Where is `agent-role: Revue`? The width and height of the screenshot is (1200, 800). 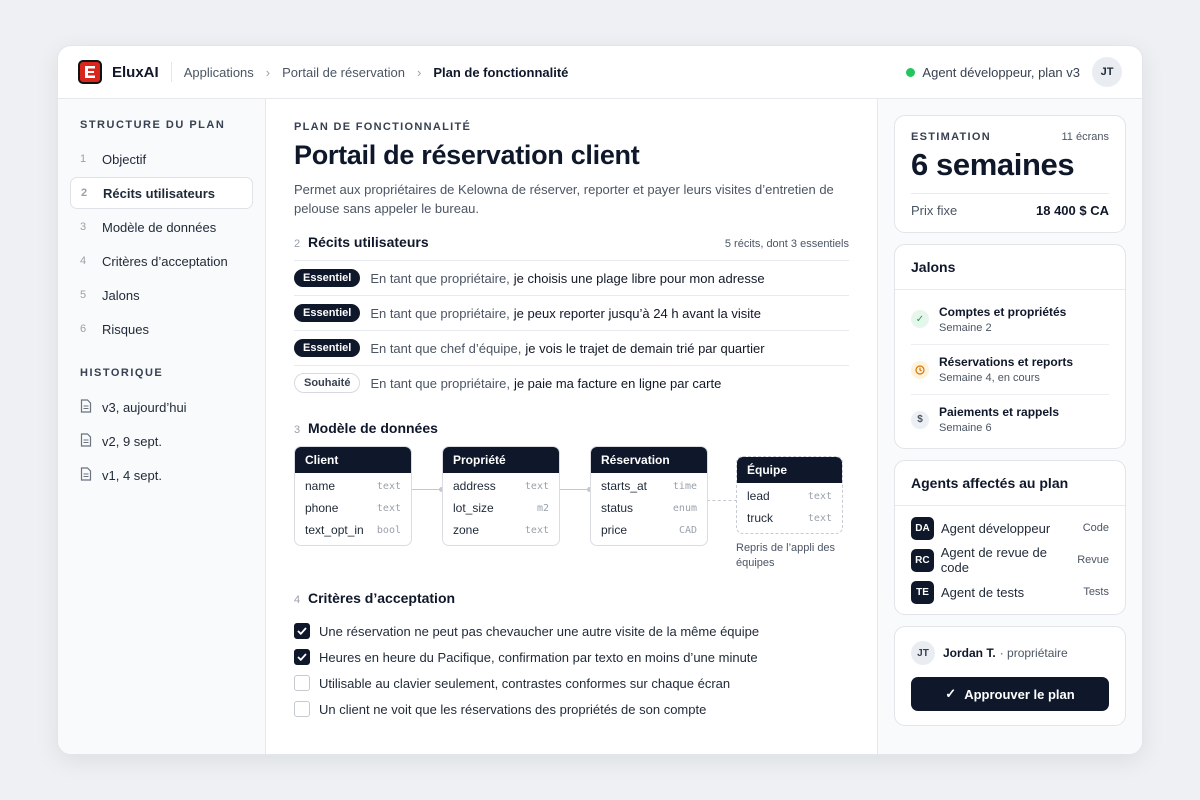 agent-role: Revue is located at coordinates (1093, 560).